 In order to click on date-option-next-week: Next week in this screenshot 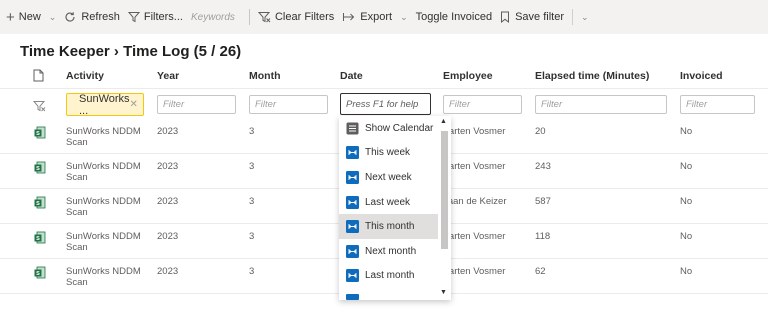, I will do `click(388, 177)`.